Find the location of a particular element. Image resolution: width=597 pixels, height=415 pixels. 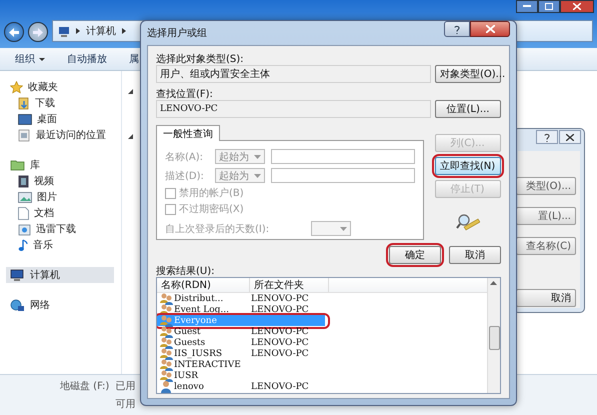

recent-places-icon is located at coordinates (24, 135).